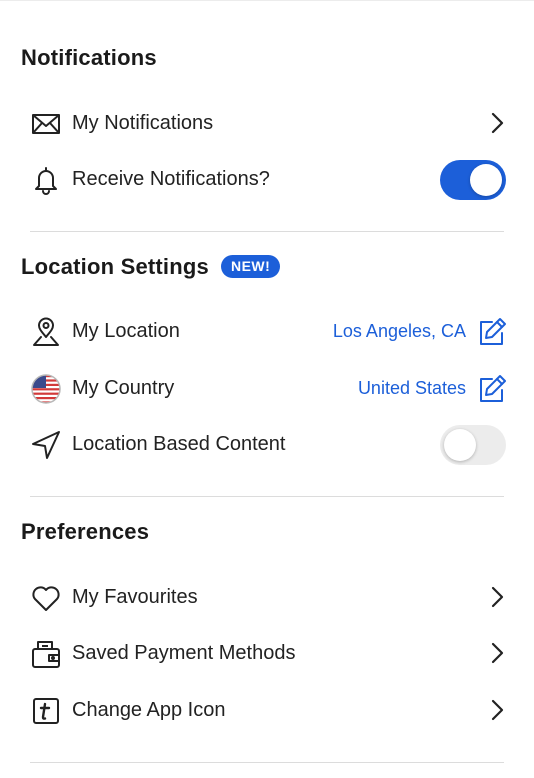 The image size is (534, 778). I want to click on top-divider, so click(267, 0).